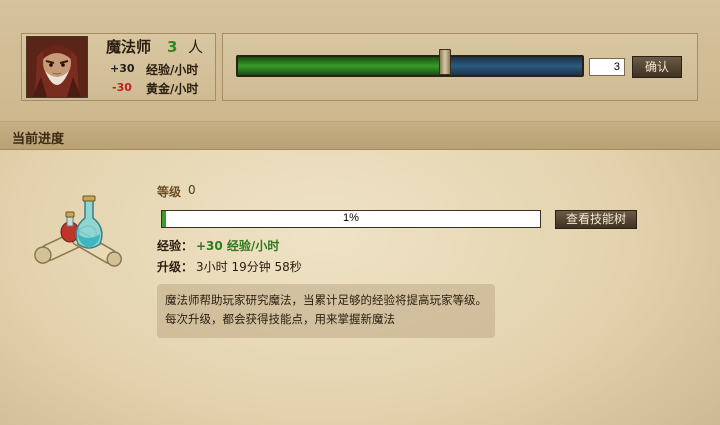 Image resolution: width=720 pixels, height=425 pixels. Describe the element at coordinates (192, 190) in the screenshot. I see `level-value: 0` at that location.